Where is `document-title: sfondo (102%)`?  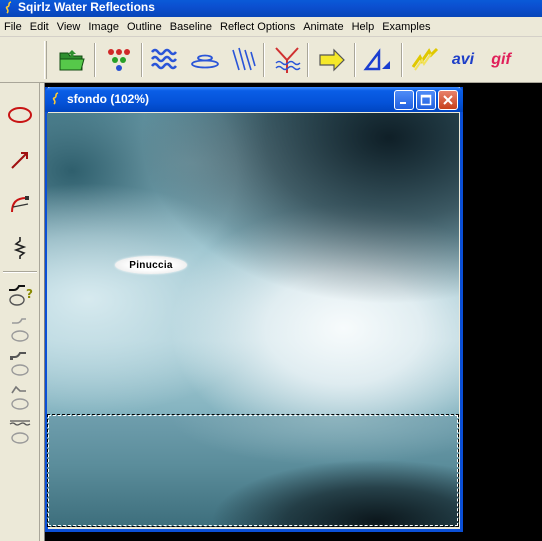 document-title: sfondo (102%) is located at coordinates (108, 99).